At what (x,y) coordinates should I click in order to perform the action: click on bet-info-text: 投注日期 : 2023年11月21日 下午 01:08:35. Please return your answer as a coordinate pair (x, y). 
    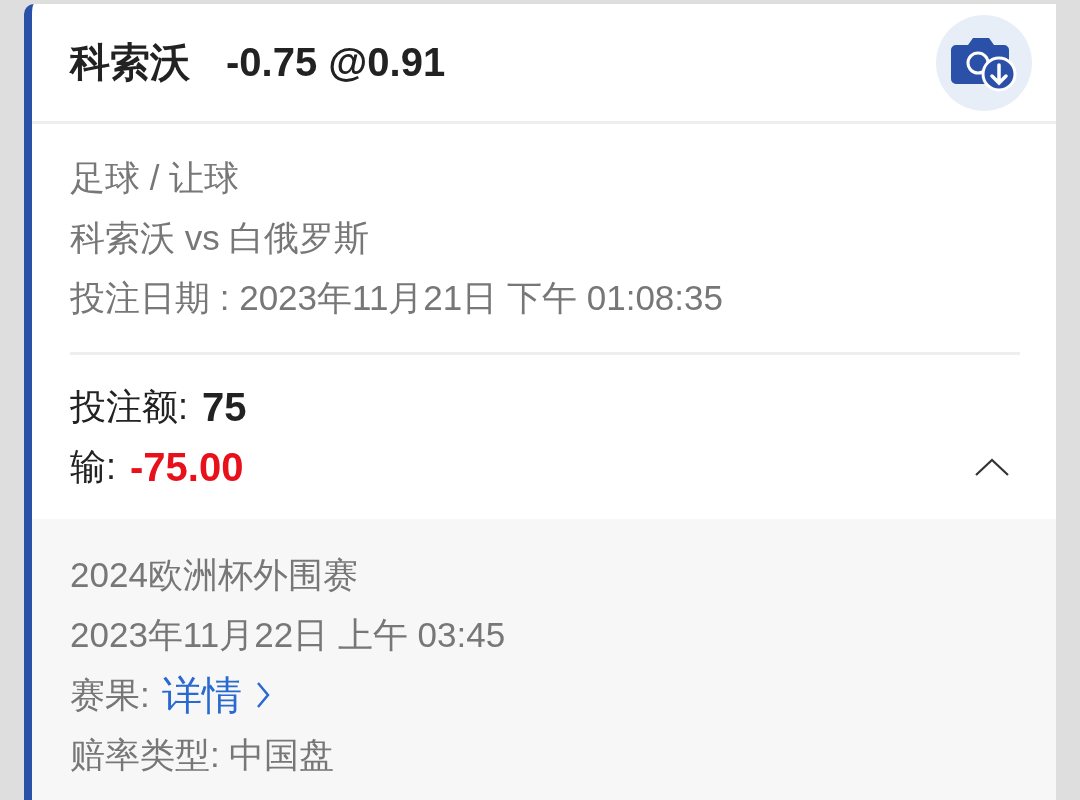
    Looking at the image, I should click on (397, 298).